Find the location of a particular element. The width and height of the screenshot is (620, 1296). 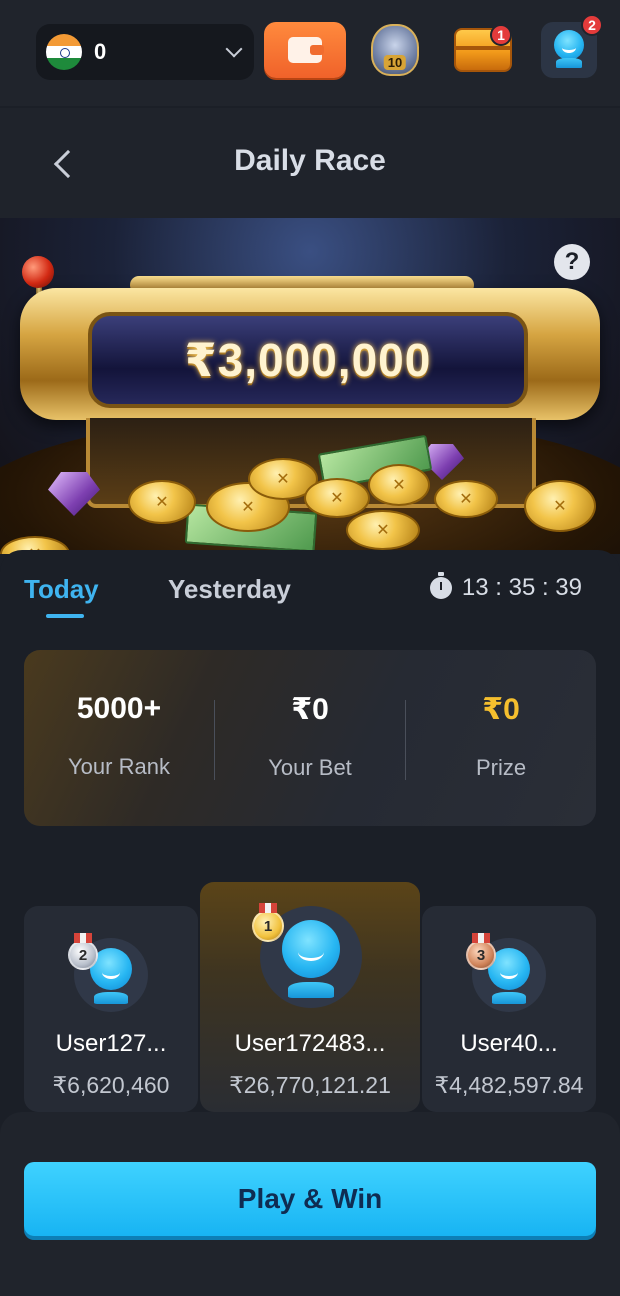

lever-knob-icon is located at coordinates (38, 272).